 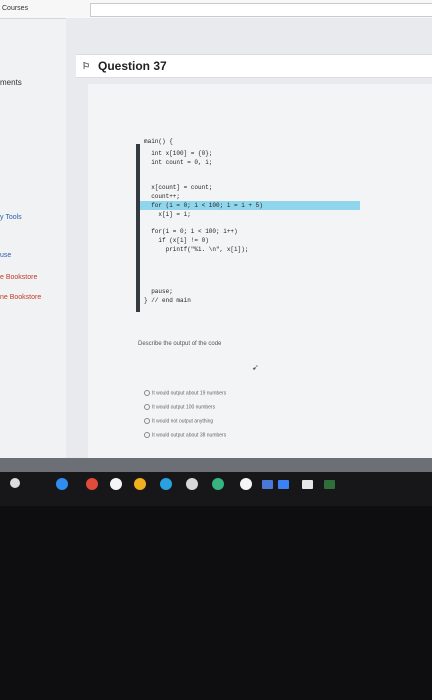 I want to click on chrome-icon, so click(x=62, y=484).